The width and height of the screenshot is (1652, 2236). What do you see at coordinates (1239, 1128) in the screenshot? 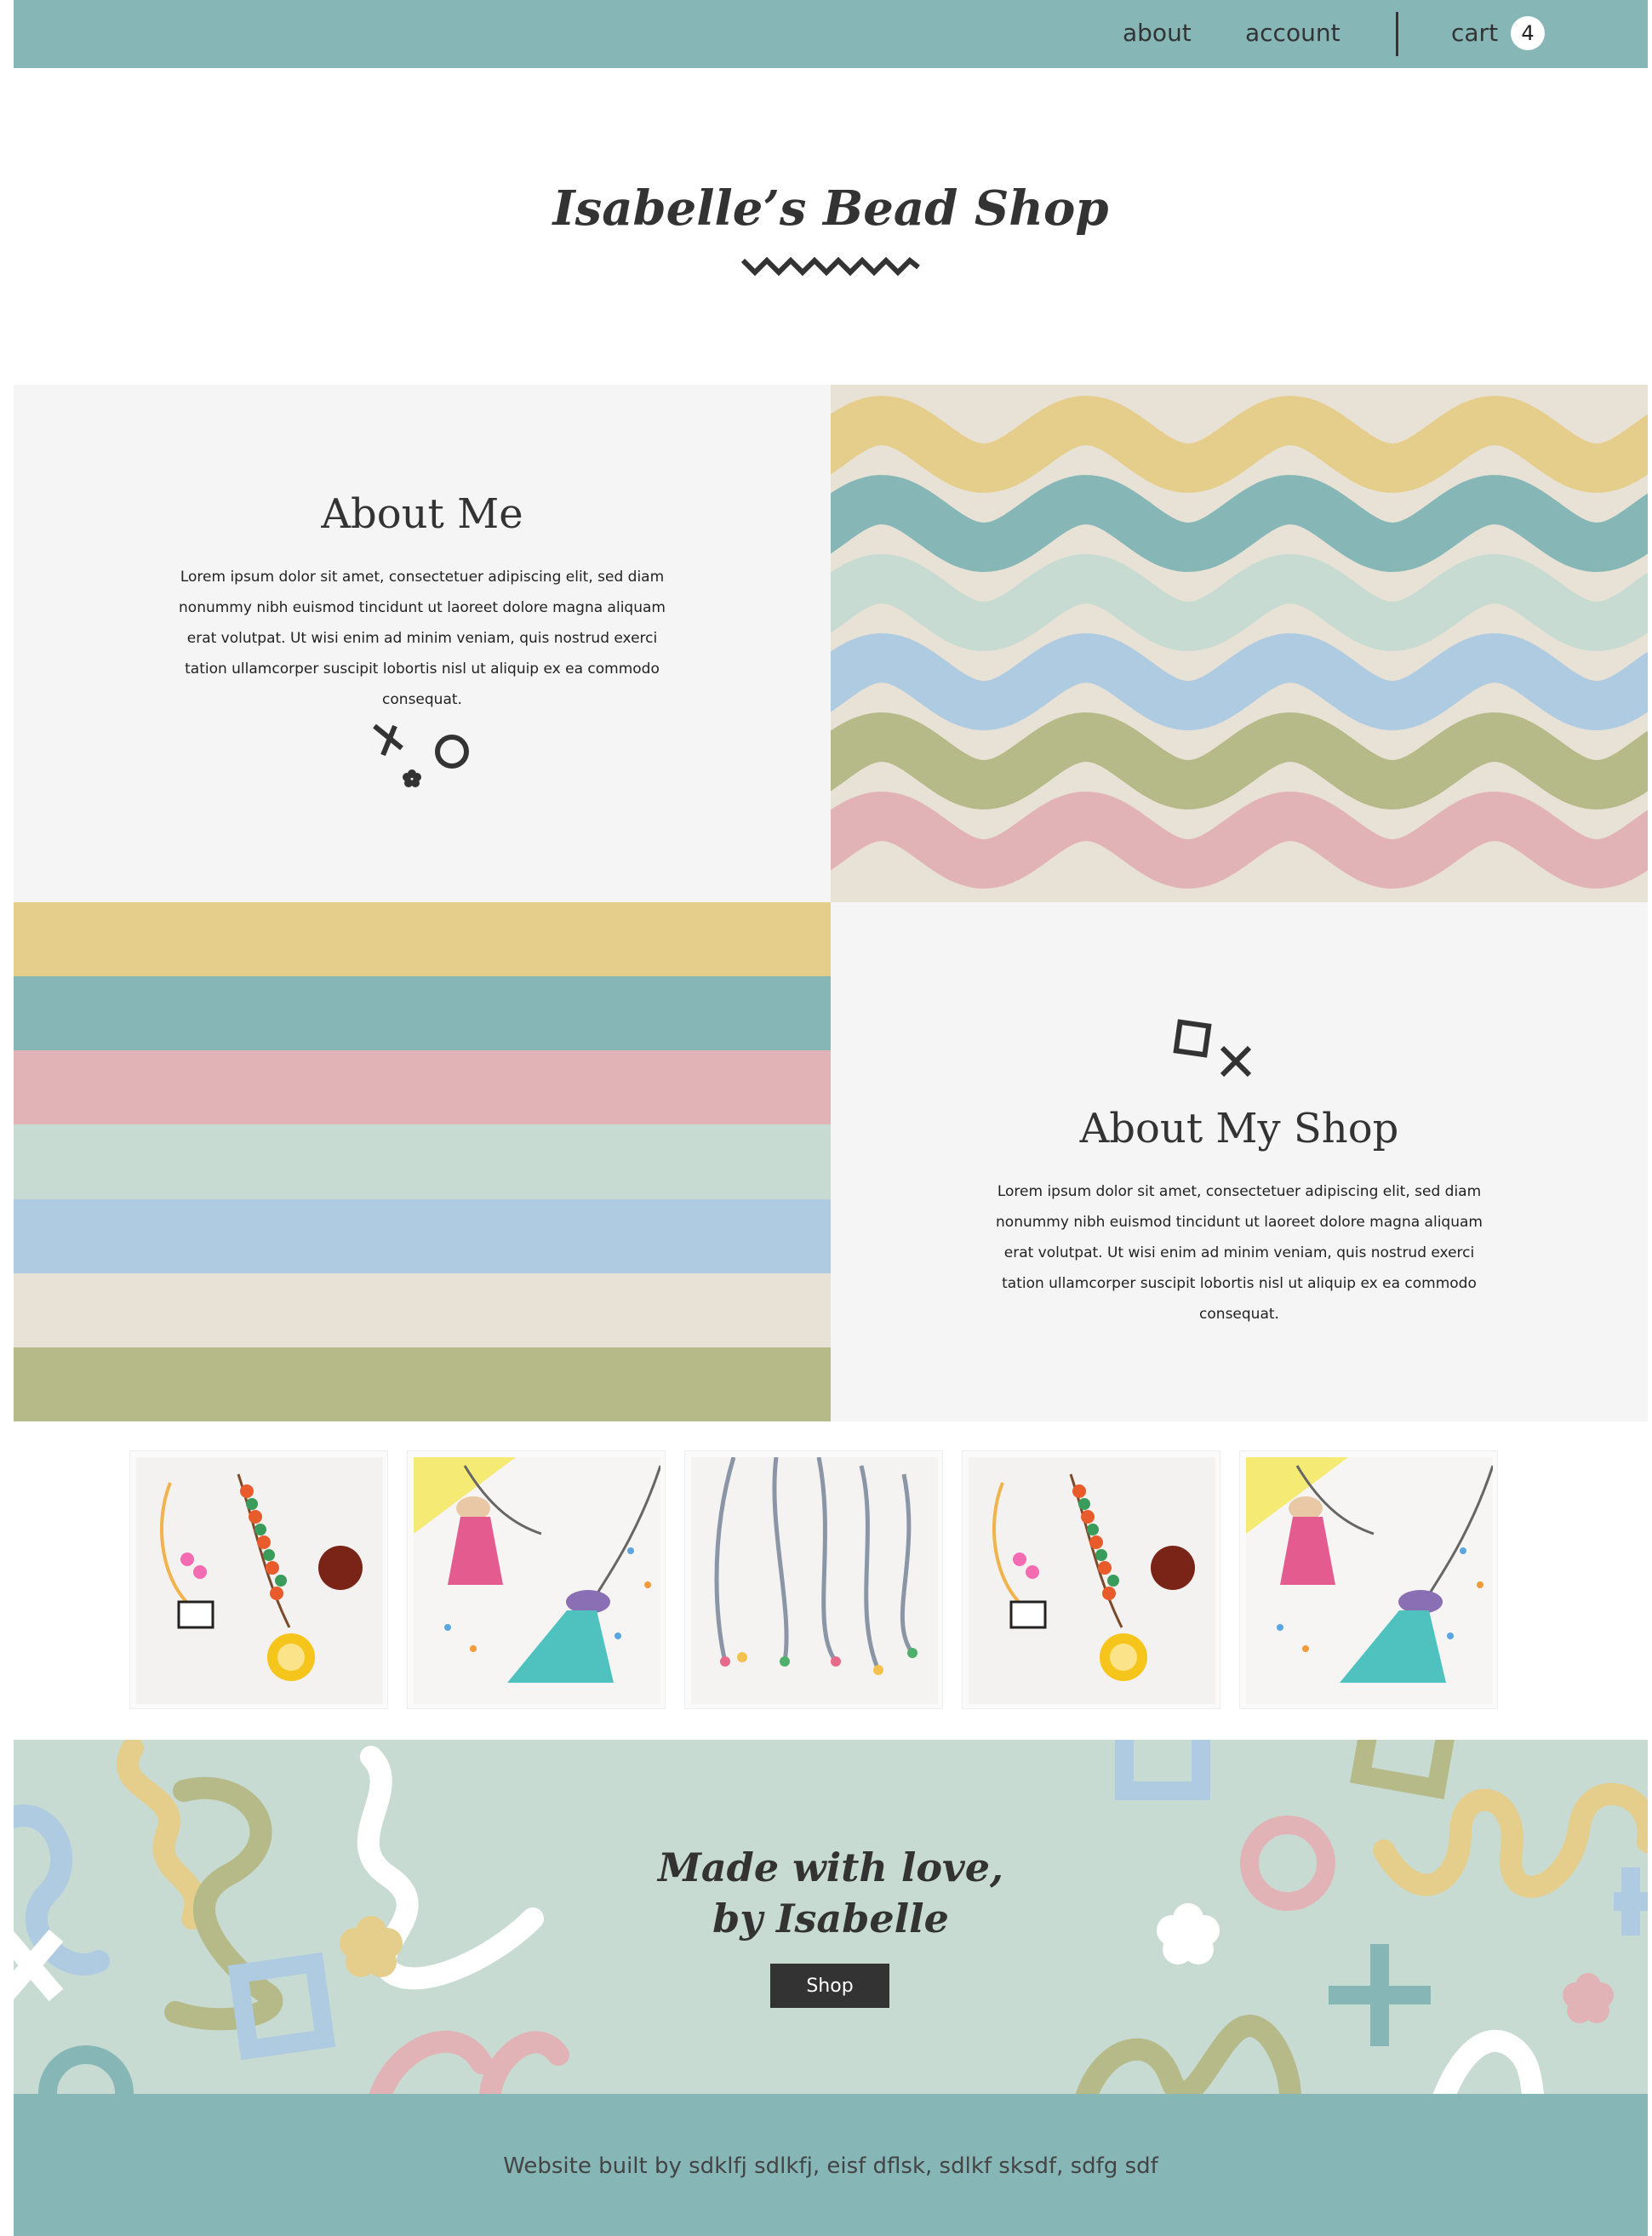
I see `about-shop-title: About My Shop` at bounding box center [1239, 1128].